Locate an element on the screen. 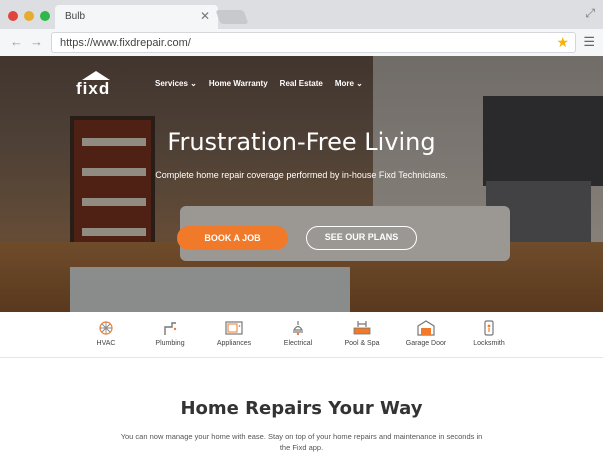  service-label: Appliances is located at coordinates (234, 343).